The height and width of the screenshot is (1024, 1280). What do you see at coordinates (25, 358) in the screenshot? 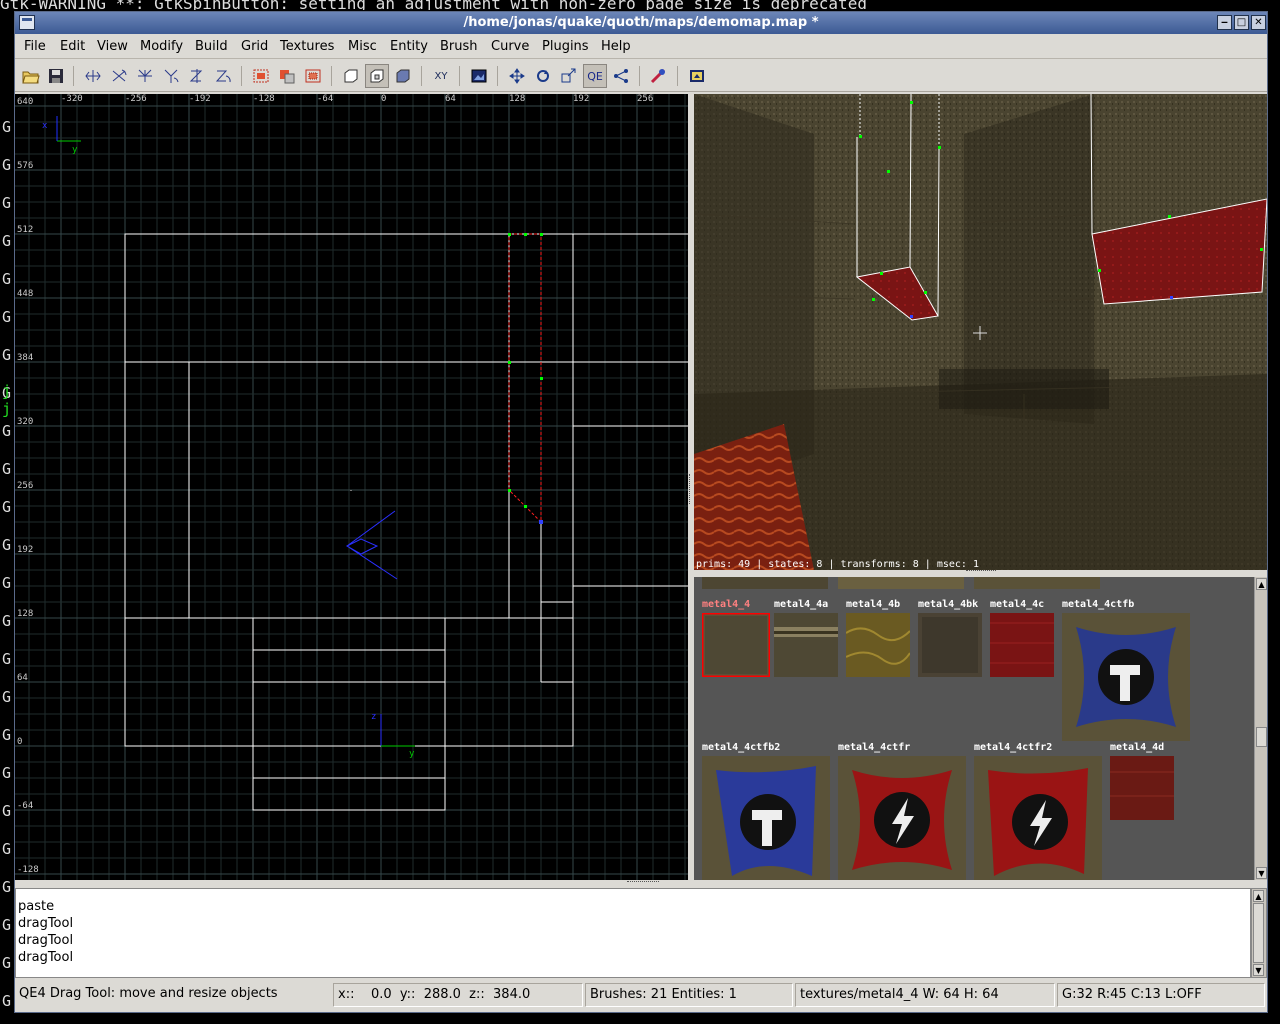
I see `ruler-y-label: 384` at bounding box center [25, 358].